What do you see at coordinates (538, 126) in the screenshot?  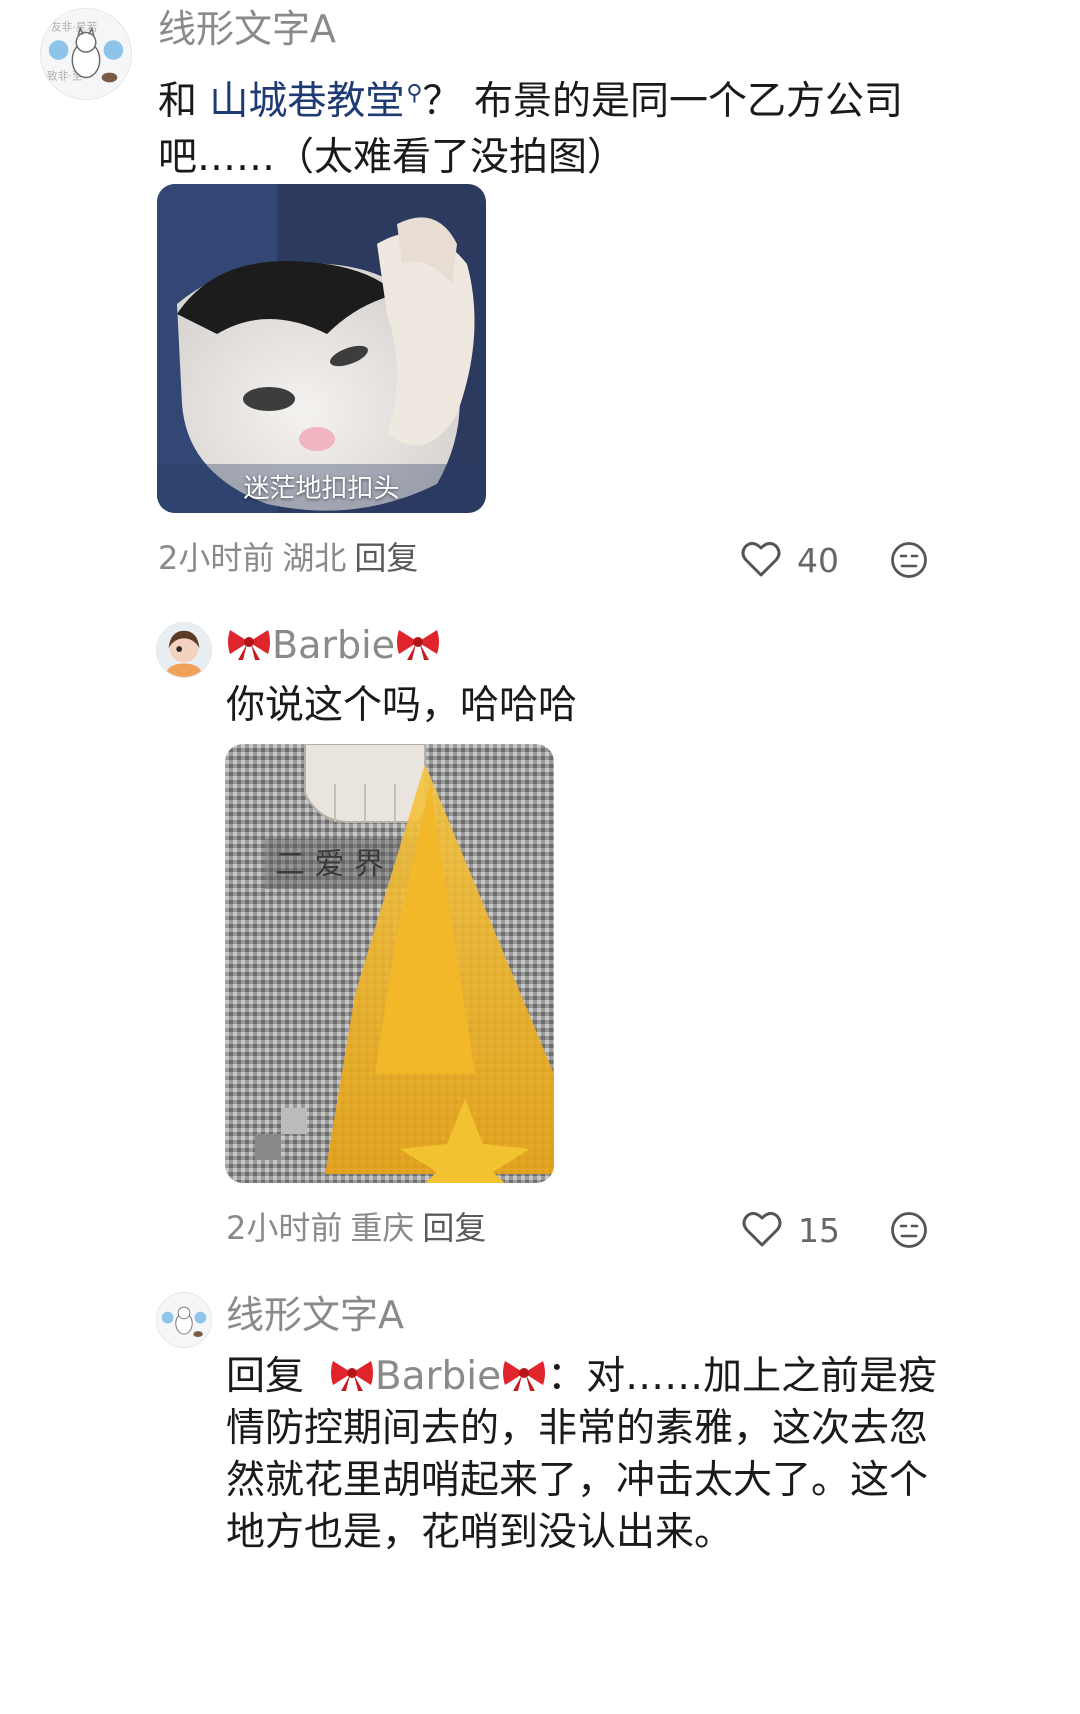 I see `comment-text: 和 山城巷教堂⚲？ 布景的是同一个乙方公司吧……（太难看了没拍图）` at bounding box center [538, 126].